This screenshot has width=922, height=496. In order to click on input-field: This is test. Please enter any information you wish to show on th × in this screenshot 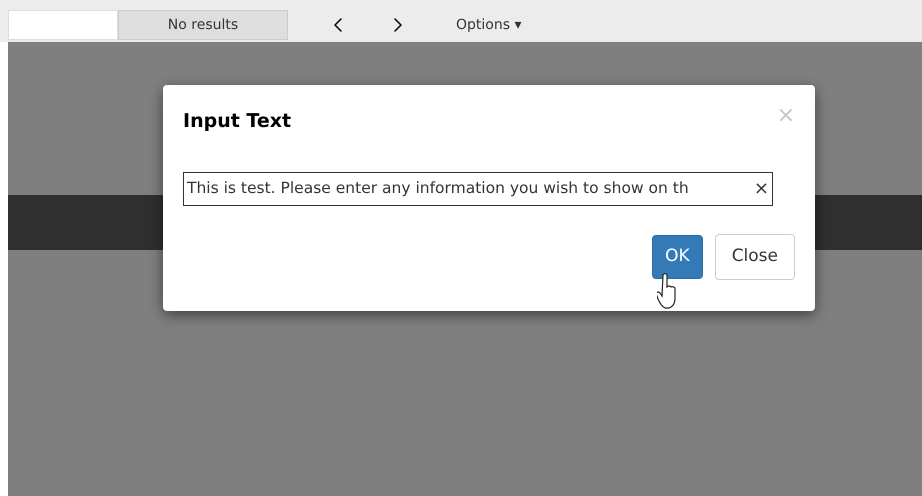, I will do `click(478, 189)`.